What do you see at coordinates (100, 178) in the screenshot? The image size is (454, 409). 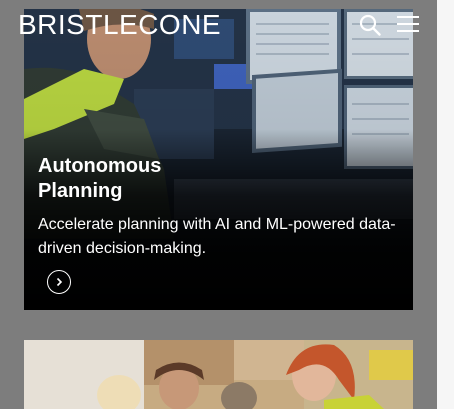 I see `card-title: Autonomous Planning` at bounding box center [100, 178].